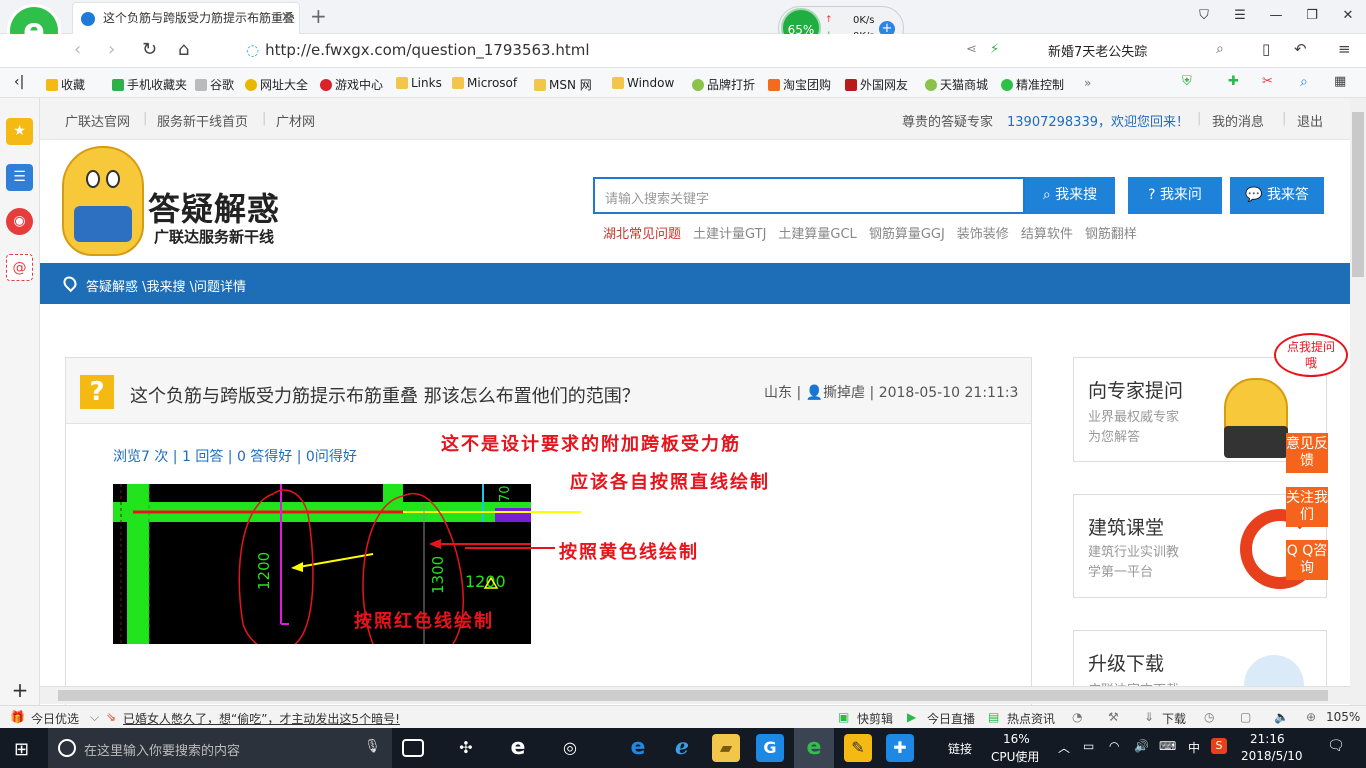  I want to click on menu-icon: ☰, so click(1240, 16).